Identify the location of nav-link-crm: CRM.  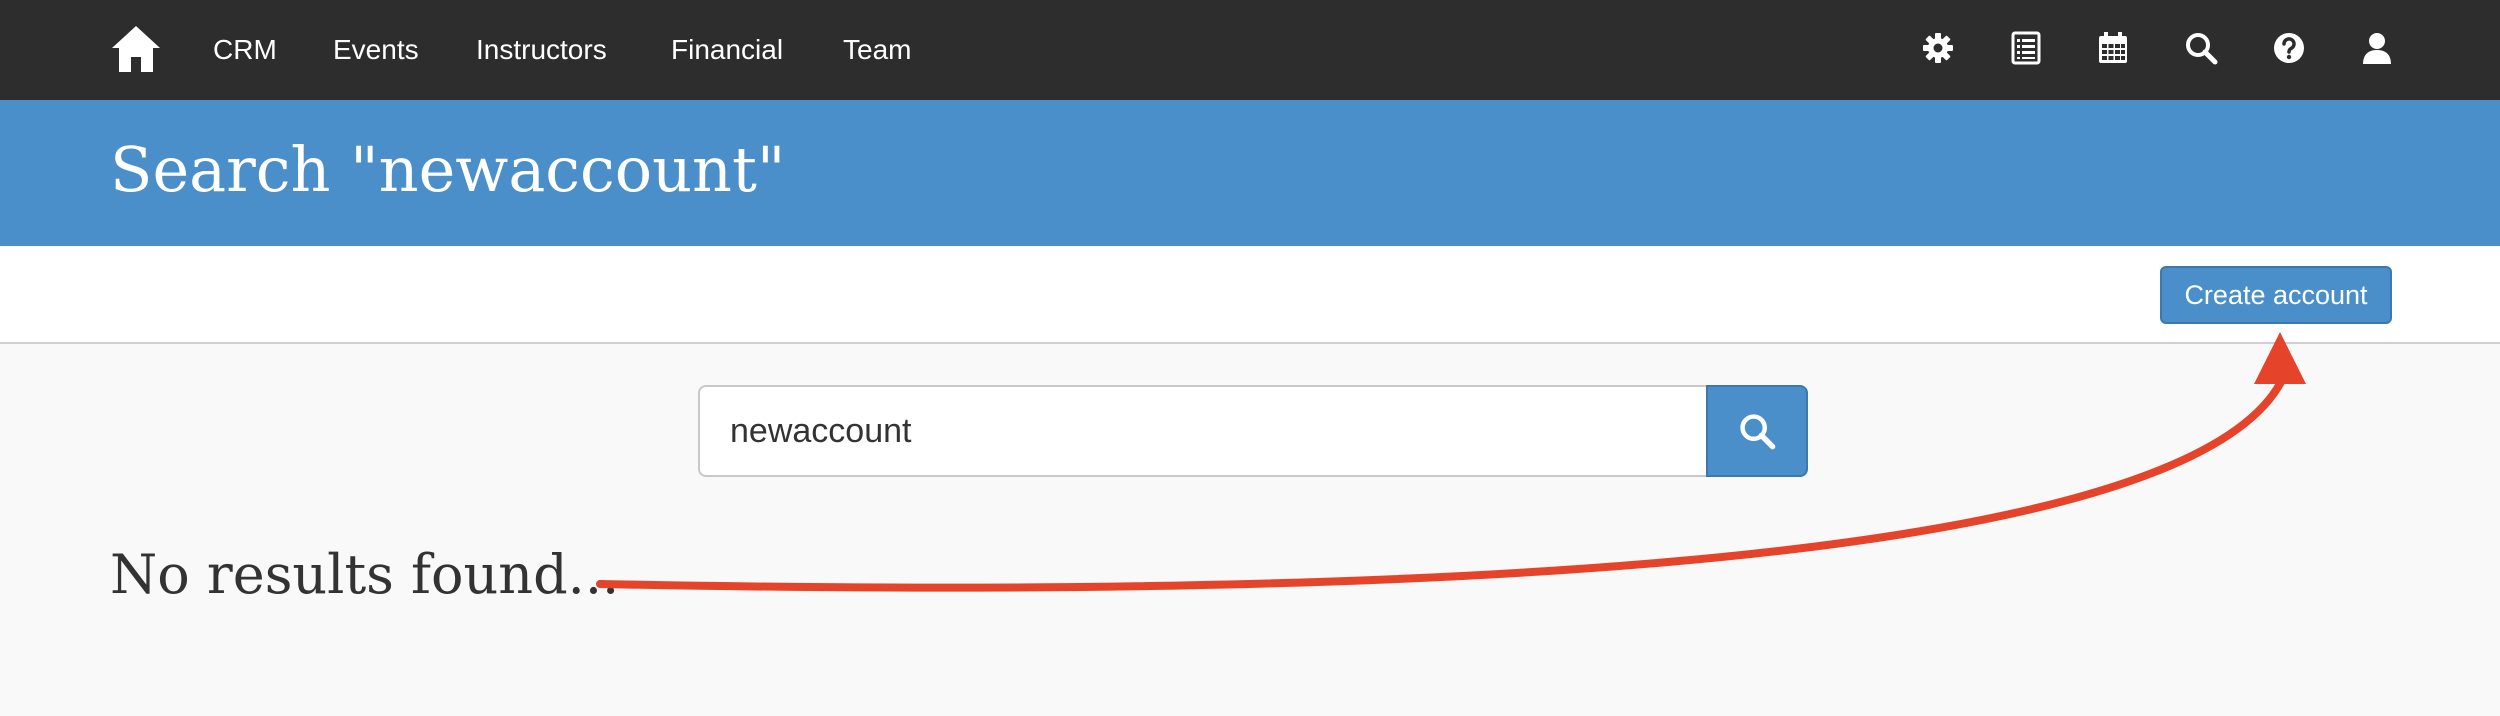
(245, 50).